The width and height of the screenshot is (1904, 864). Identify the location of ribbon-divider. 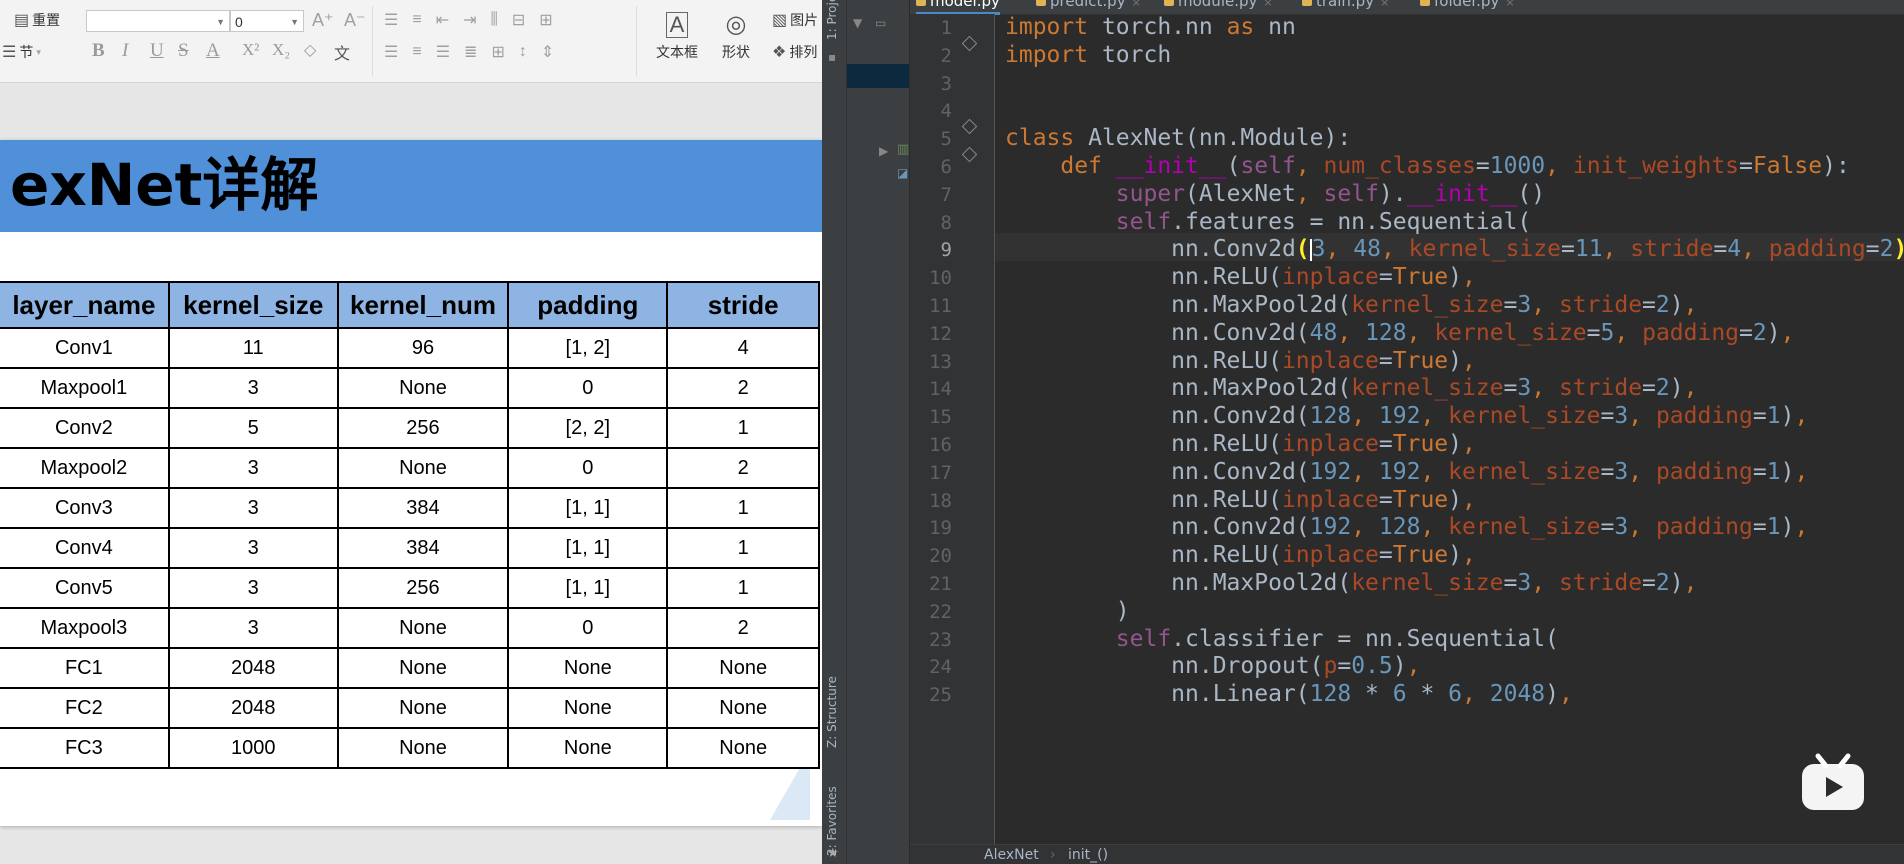
(372, 41).